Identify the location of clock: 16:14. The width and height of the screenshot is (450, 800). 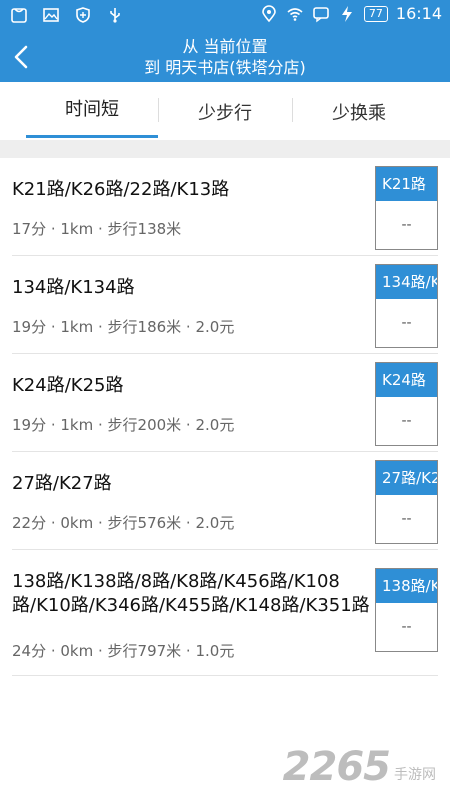
(418, 13).